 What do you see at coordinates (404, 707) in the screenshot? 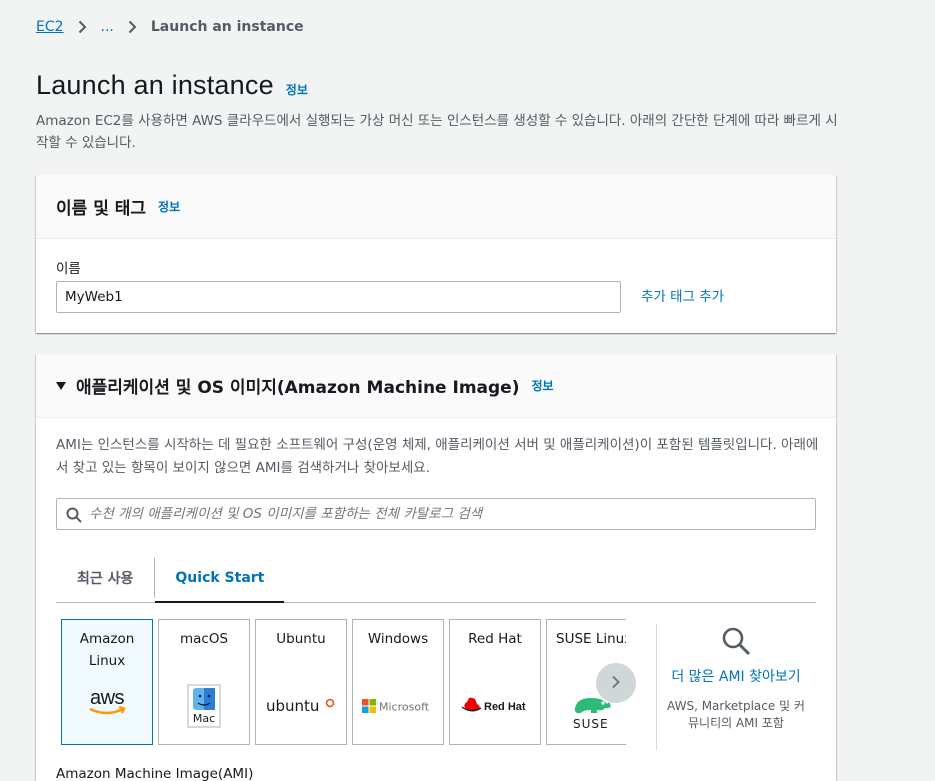
I see `svg-text: Microsoft` at bounding box center [404, 707].